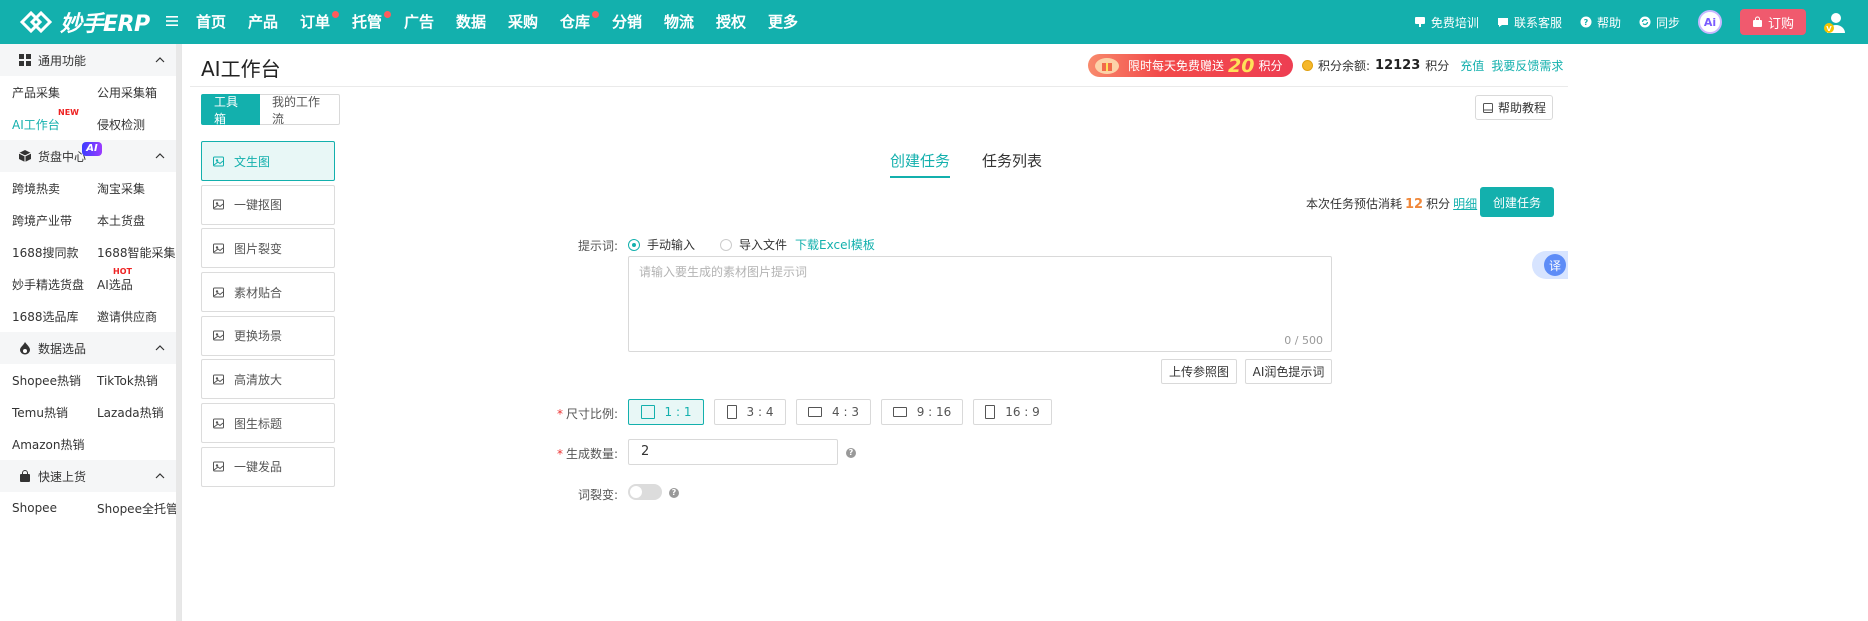 This screenshot has width=1868, height=621. I want to click on download-template-link: 下载Excel模板, so click(835, 244).